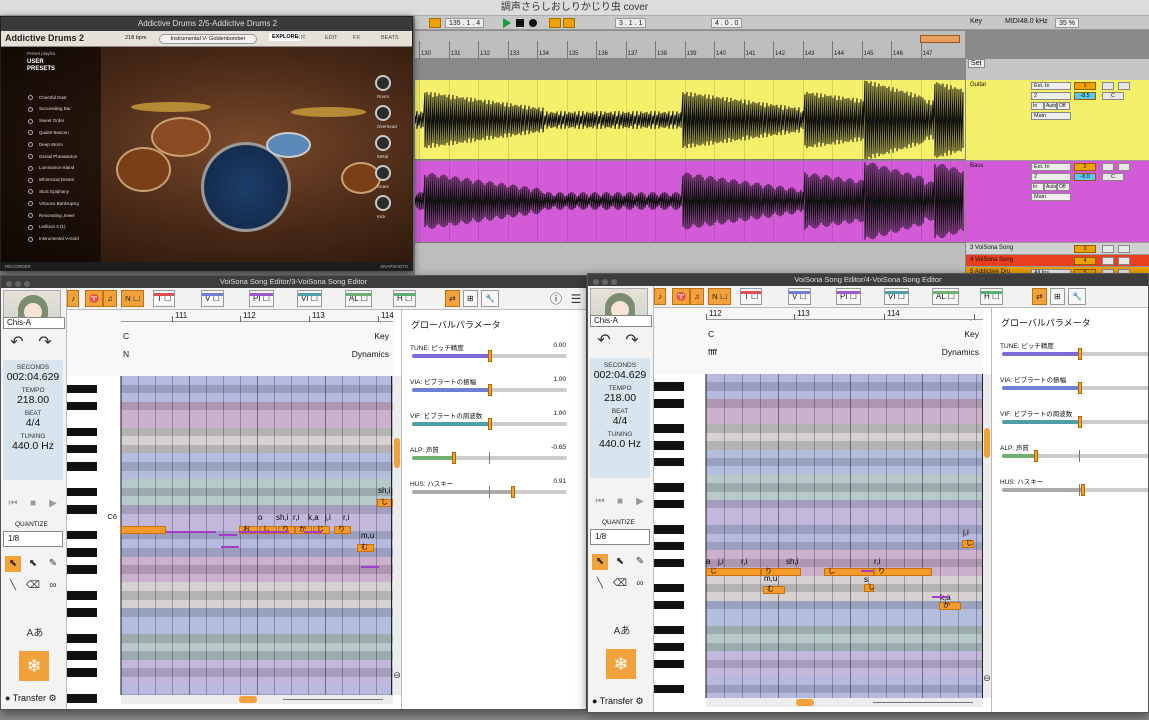  I want to click on guitar-clip, so click(690, 120).